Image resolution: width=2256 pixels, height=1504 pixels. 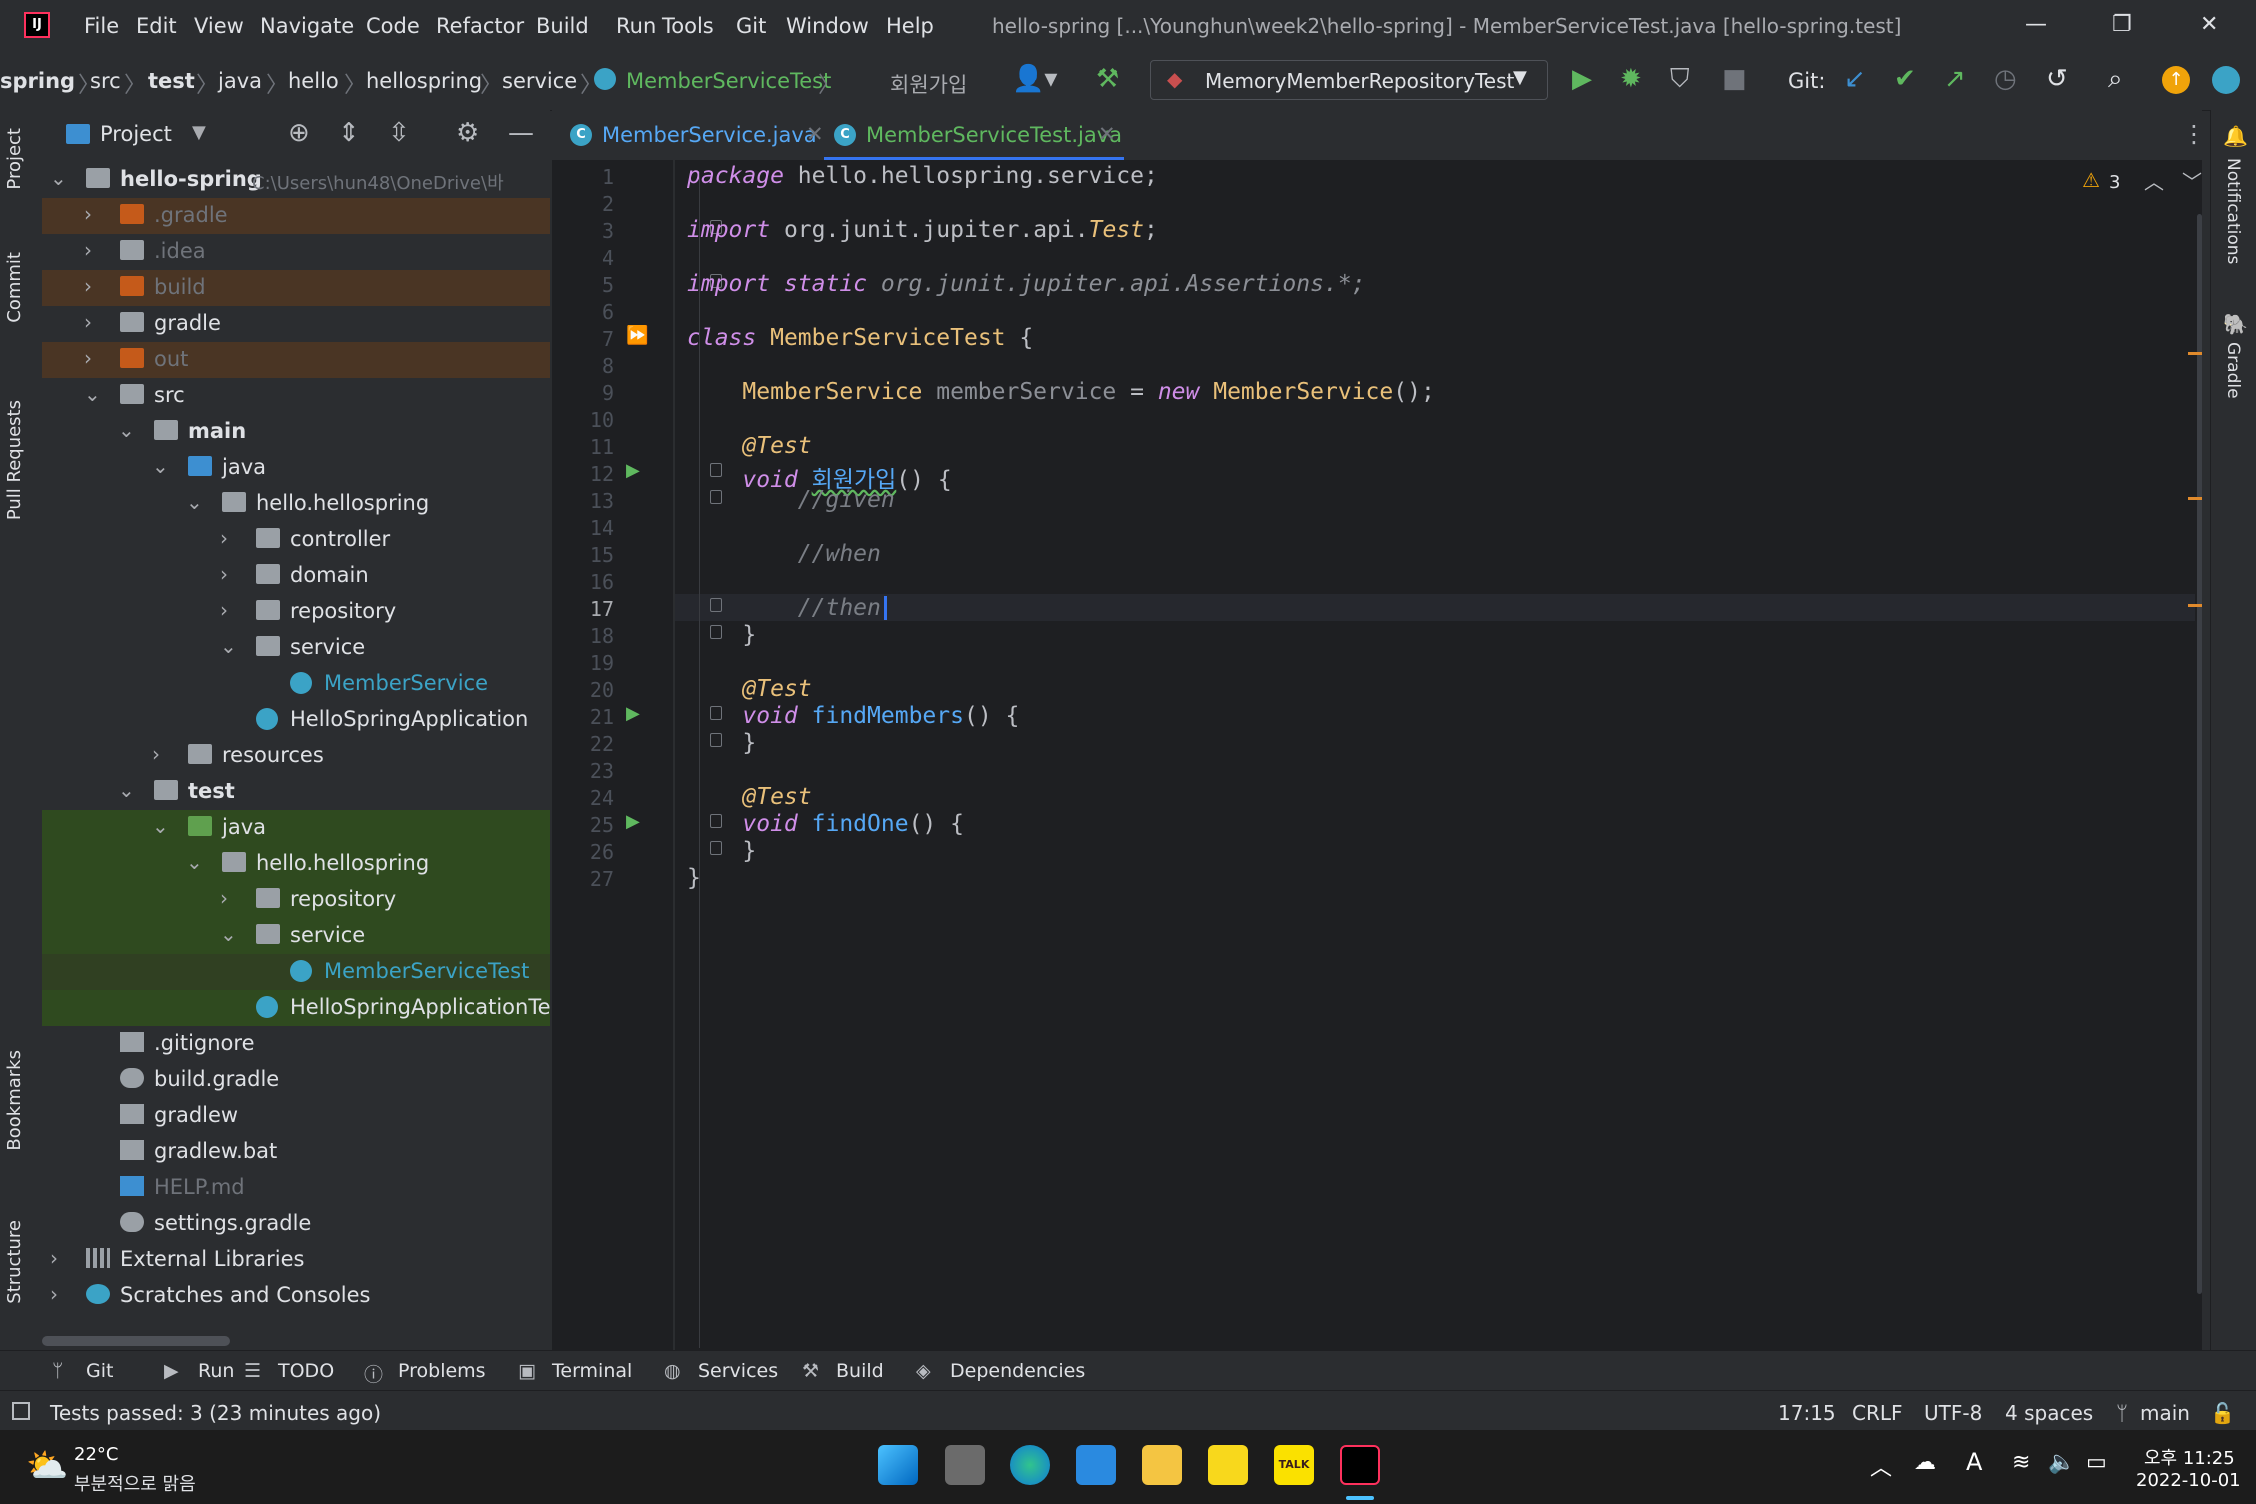 I want to click on vertical-scrollbar, so click(x=2199, y=754).